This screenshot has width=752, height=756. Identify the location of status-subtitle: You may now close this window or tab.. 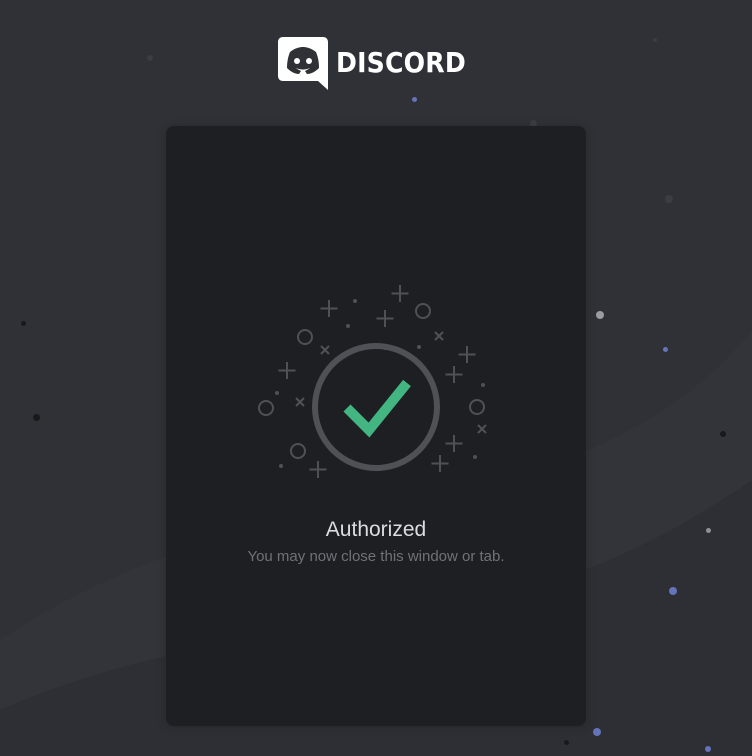
(376, 556).